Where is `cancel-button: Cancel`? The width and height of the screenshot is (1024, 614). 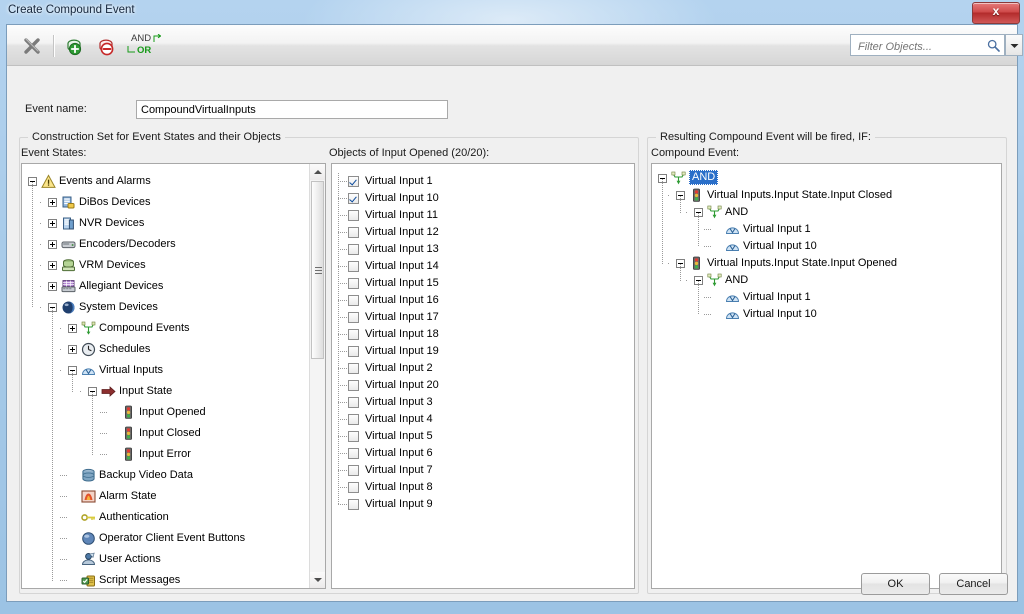 cancel-button: Cancel is located at coordinates (973, 584).